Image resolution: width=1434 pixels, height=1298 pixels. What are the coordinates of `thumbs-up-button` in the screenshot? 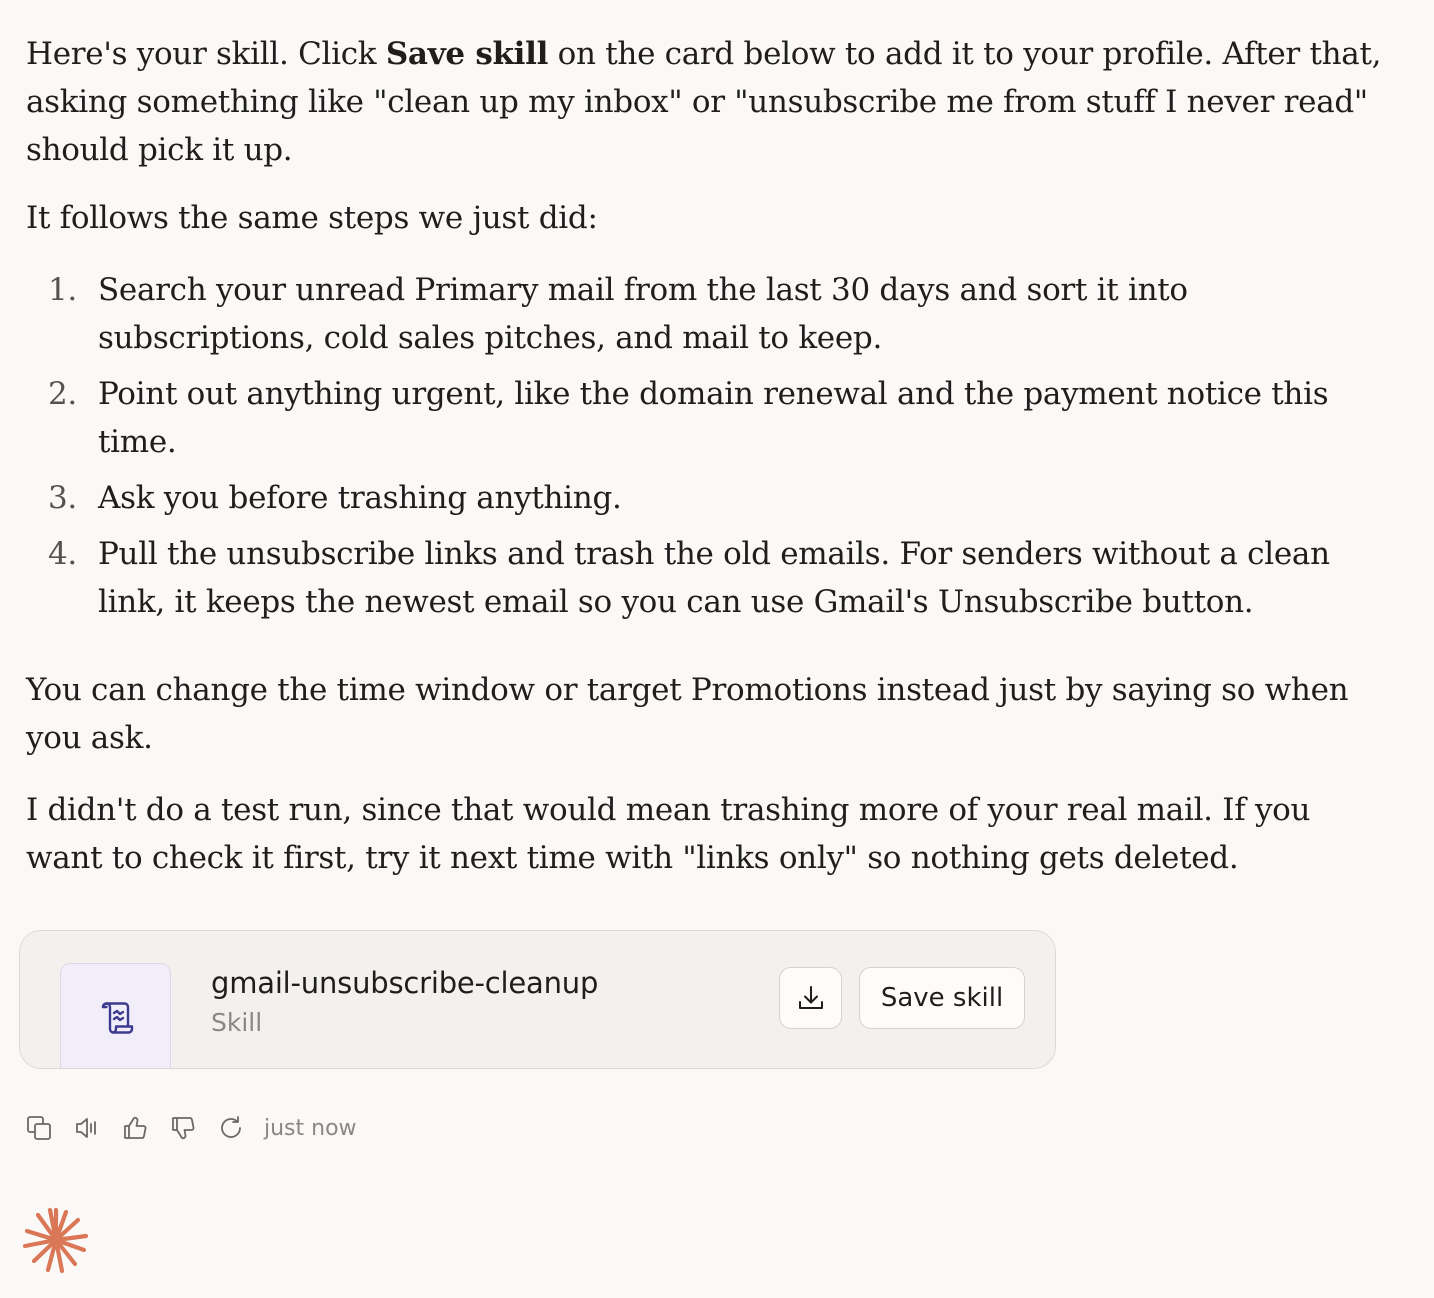 It's located at (135, 1128).